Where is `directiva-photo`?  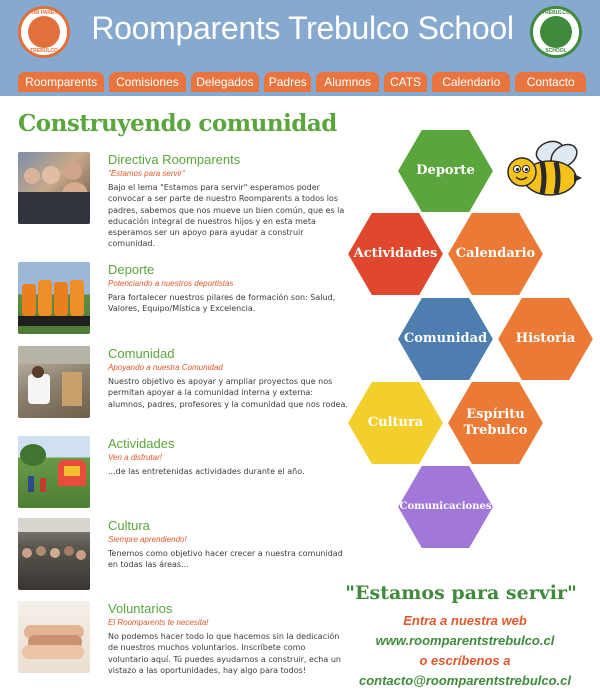 directiva-photo is located at coordinates (54, 188).